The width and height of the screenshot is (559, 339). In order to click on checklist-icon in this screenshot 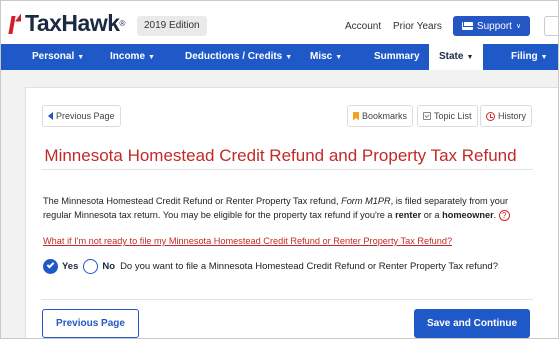, I will do `click(427, 116)`.